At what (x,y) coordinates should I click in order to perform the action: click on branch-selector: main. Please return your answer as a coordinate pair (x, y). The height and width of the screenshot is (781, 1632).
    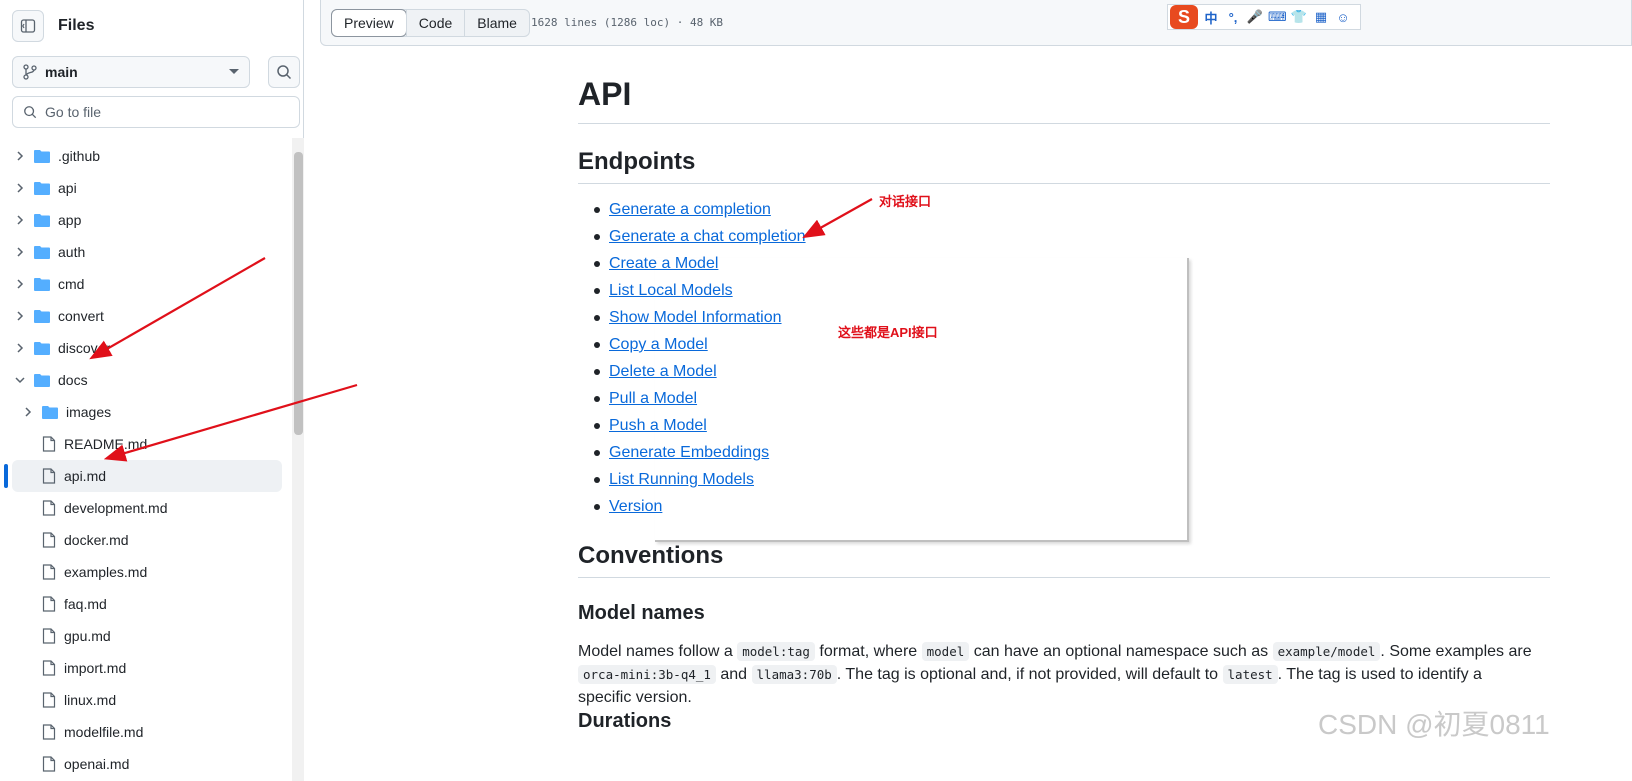
    Looking at the image, I should click on (131, 72).